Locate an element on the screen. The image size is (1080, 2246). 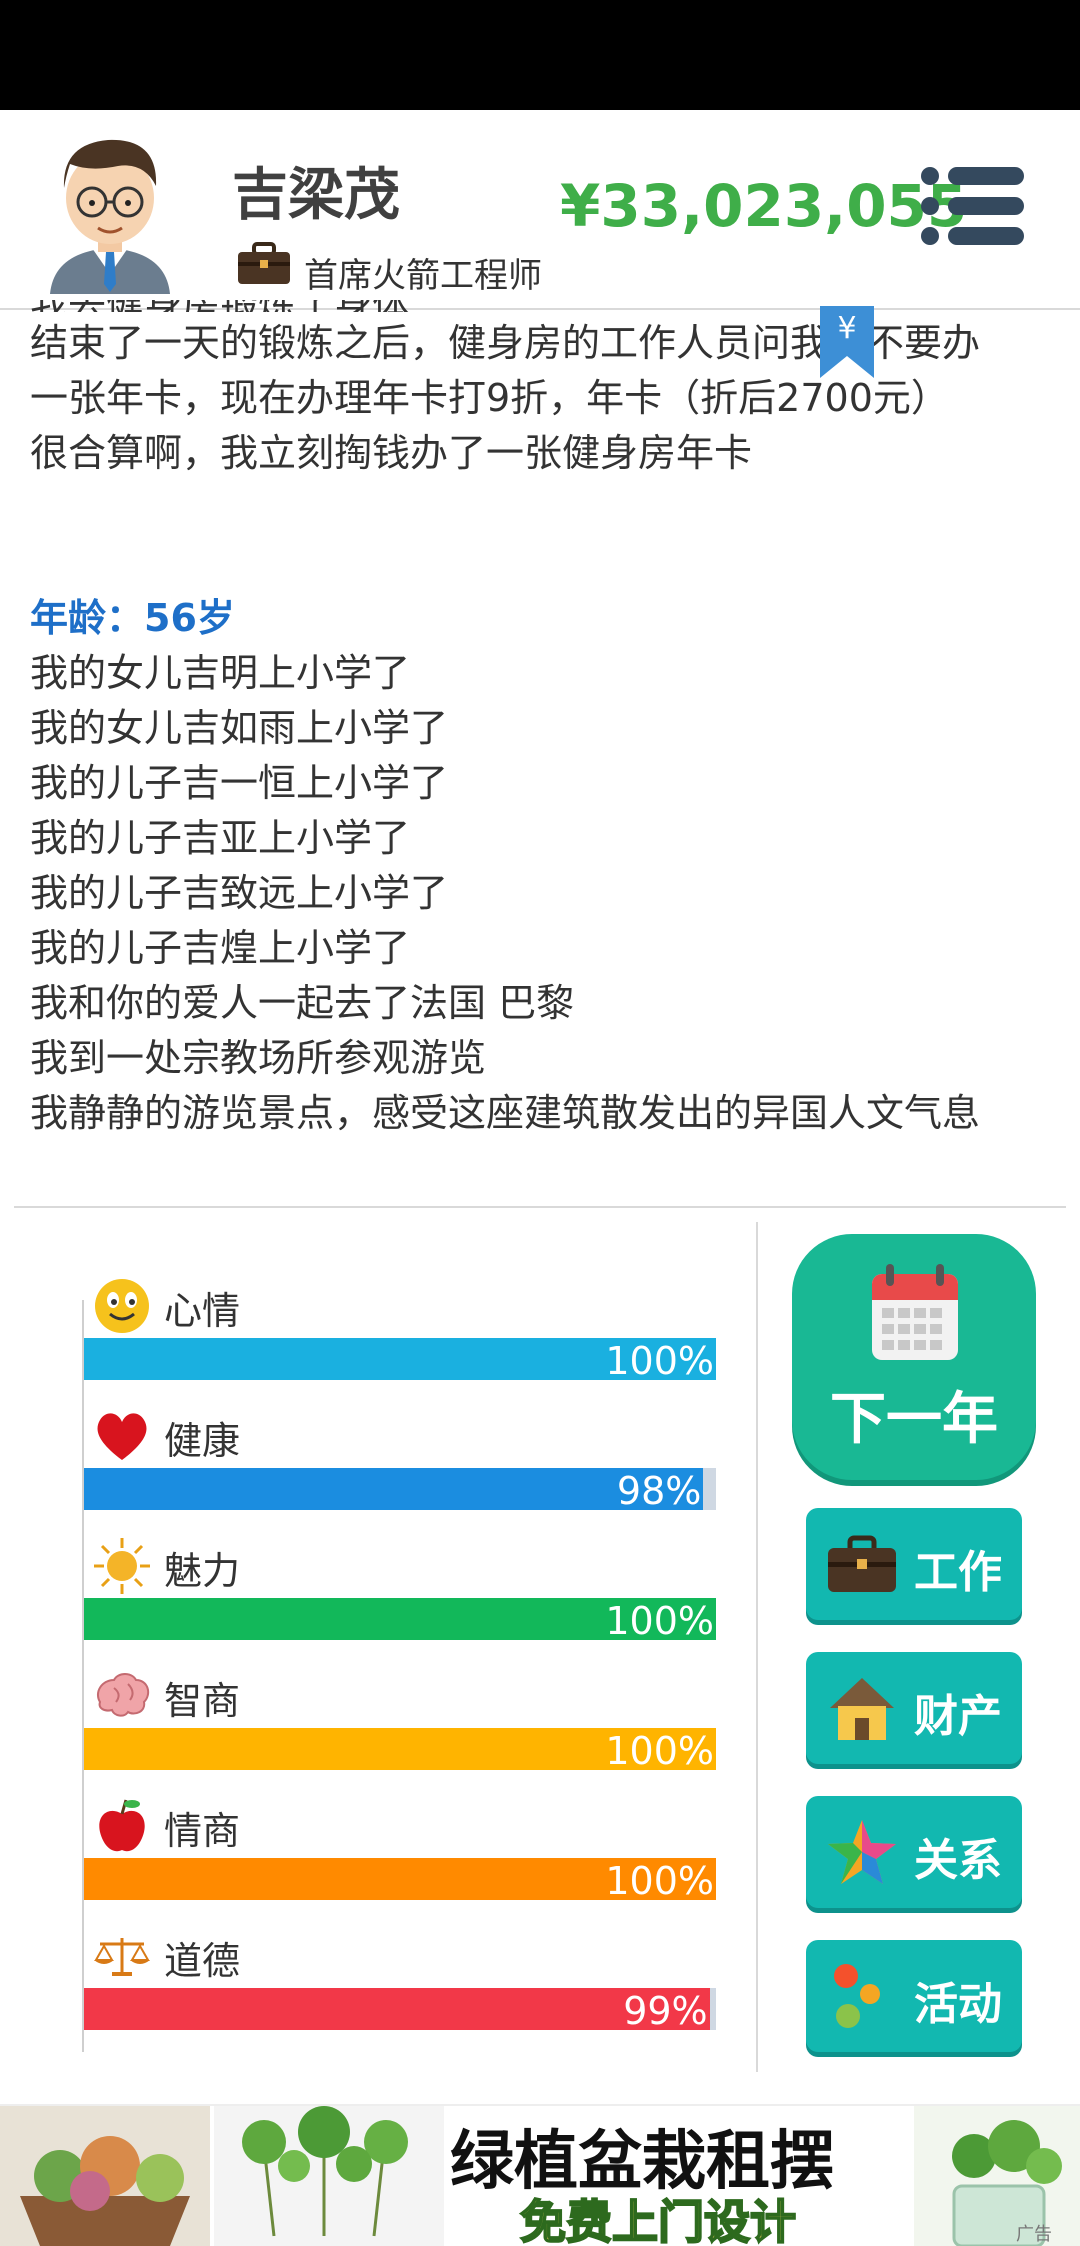
stat-5: 道德 99% is located at coordinates (400, 1982).